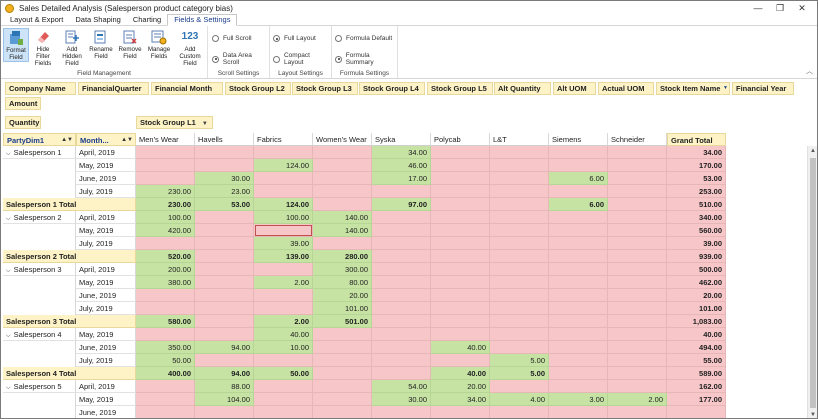 The width and height of the screenshot is (818, 419). I want to click on value-cell: 97.00, so click(401, 204).